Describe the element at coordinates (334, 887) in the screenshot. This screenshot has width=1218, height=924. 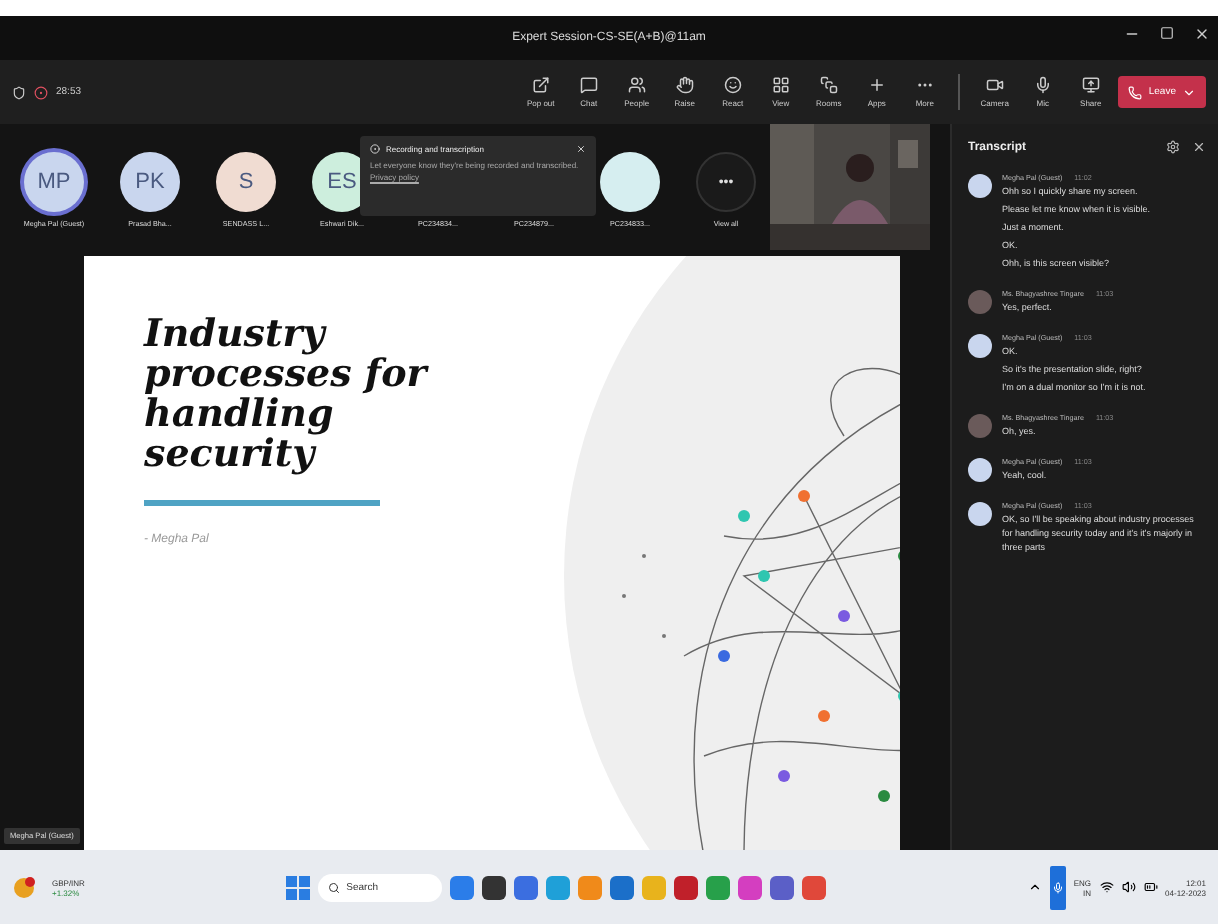
I see `search-icon` at that location.